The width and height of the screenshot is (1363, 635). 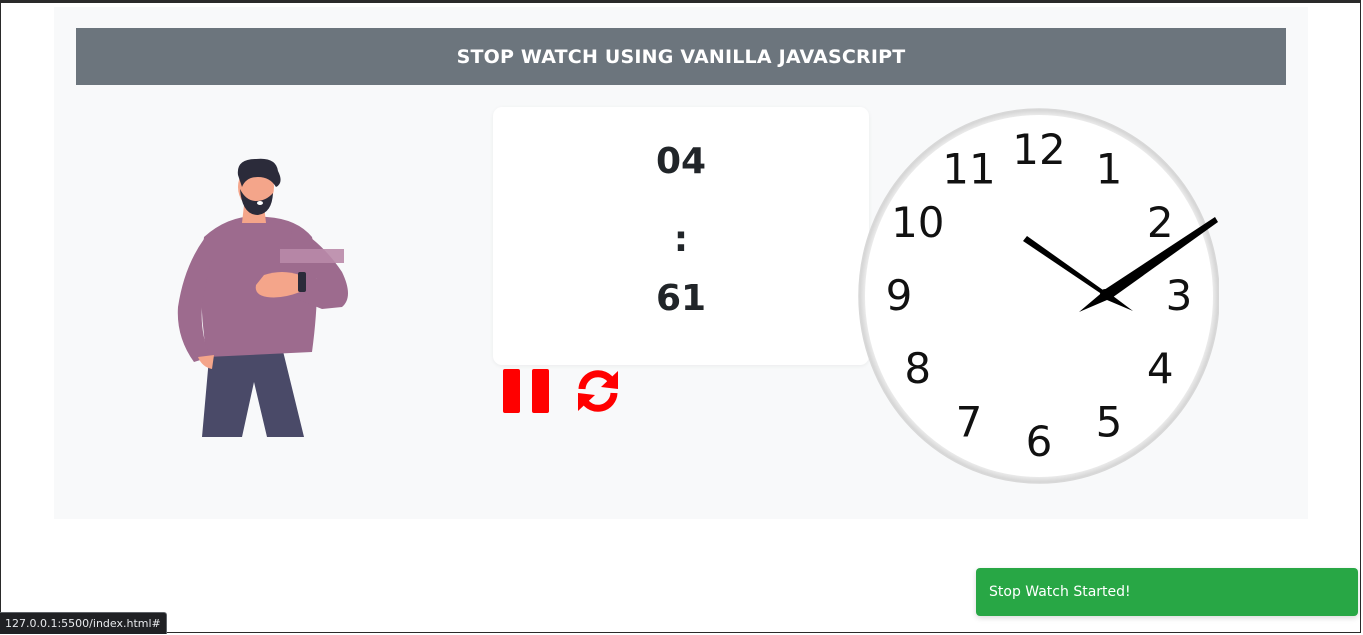 What do you see at coordinates (1109, 421) in the screenshot?
I see `clock-numeral-5: 5` at bounding box center [1109, 421].